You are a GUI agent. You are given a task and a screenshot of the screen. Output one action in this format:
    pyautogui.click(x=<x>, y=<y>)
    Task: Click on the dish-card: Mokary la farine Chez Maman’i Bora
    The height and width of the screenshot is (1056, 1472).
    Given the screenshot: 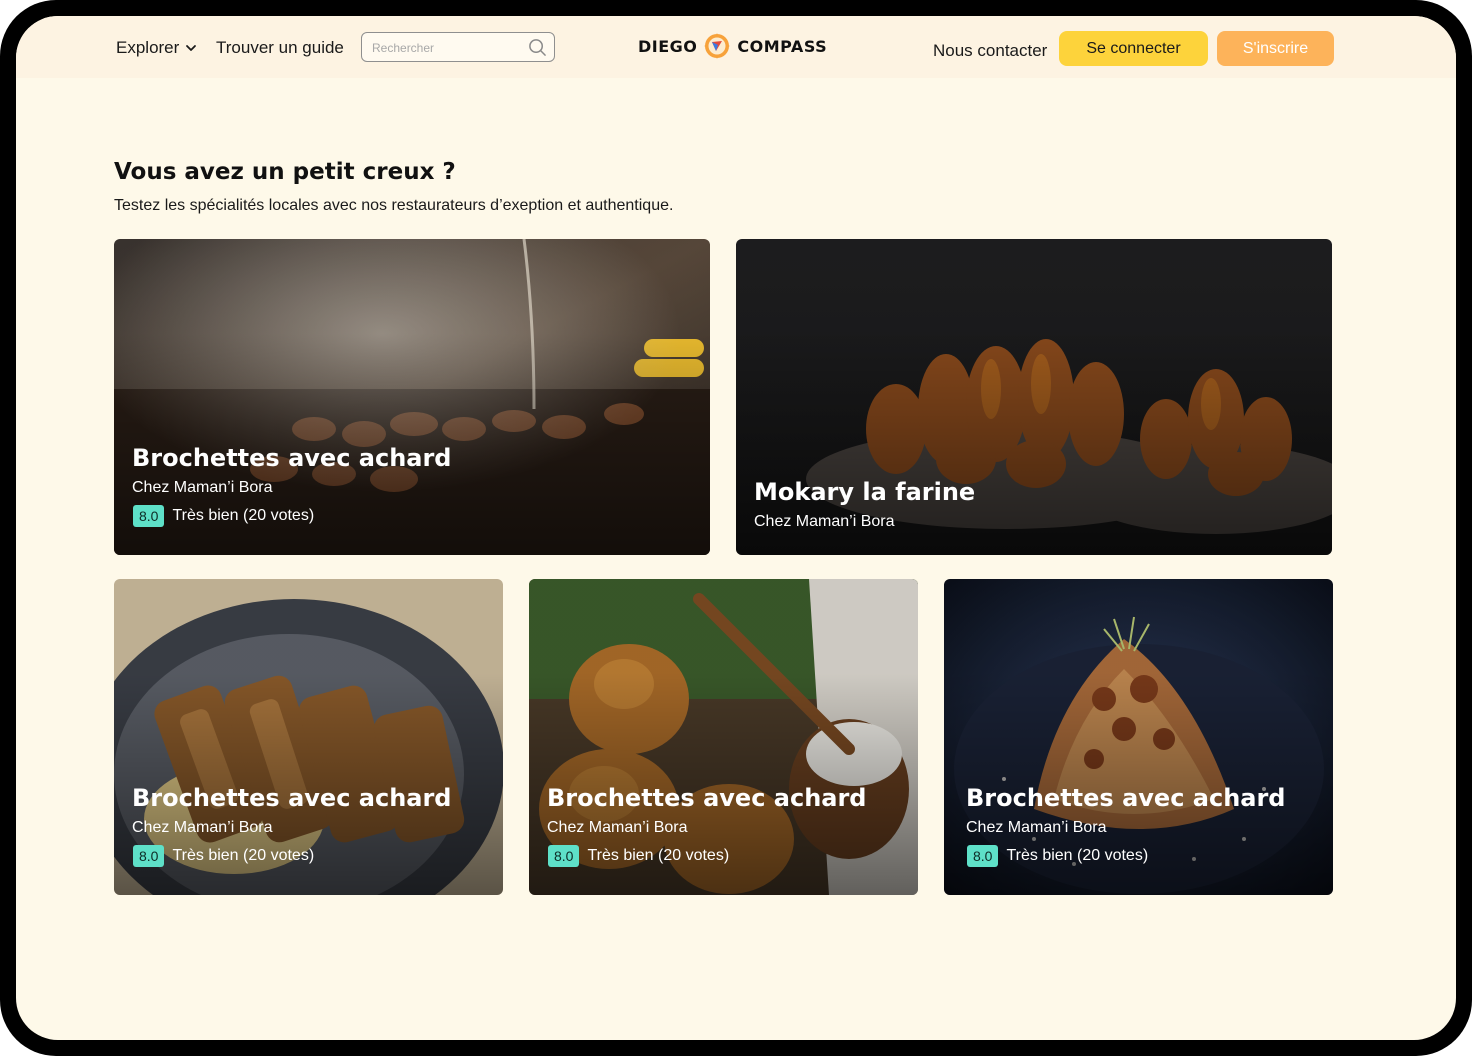 What is the action you would take?
    pyautogui.click(x=1034, y=397)
    